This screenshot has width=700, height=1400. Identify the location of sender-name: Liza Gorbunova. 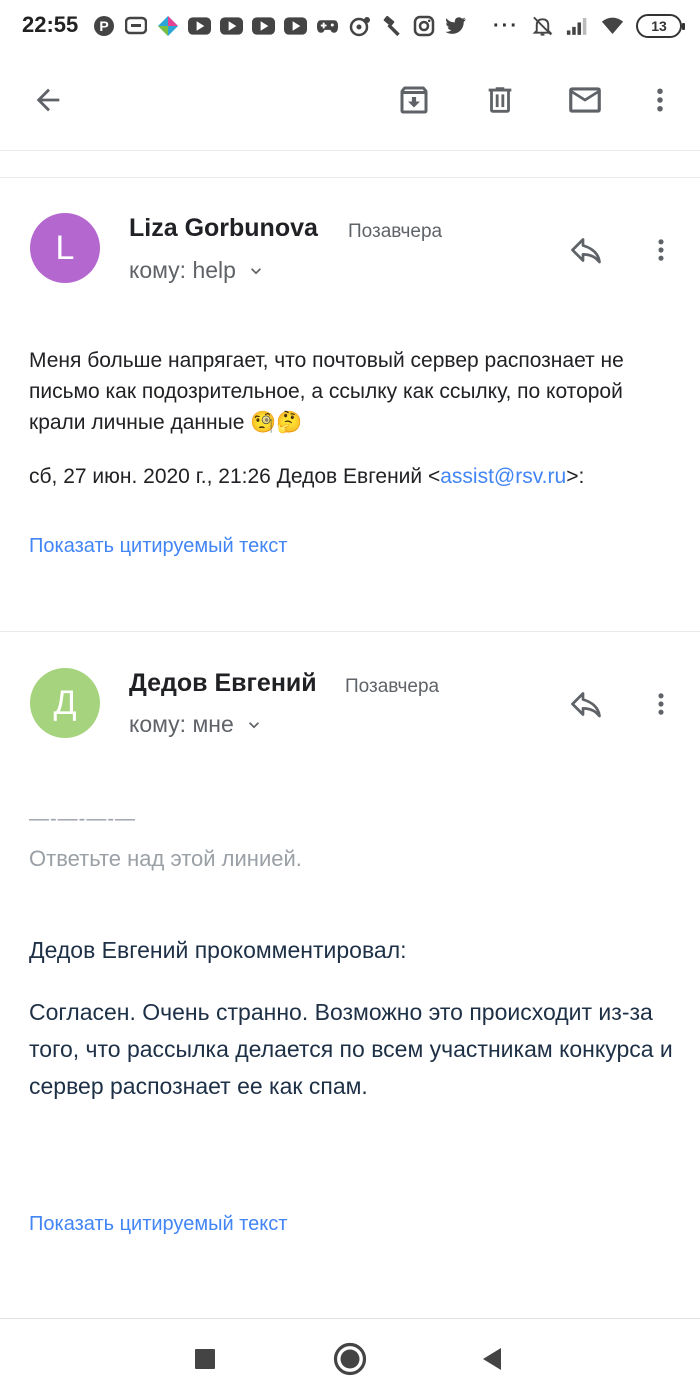
(223, 228).